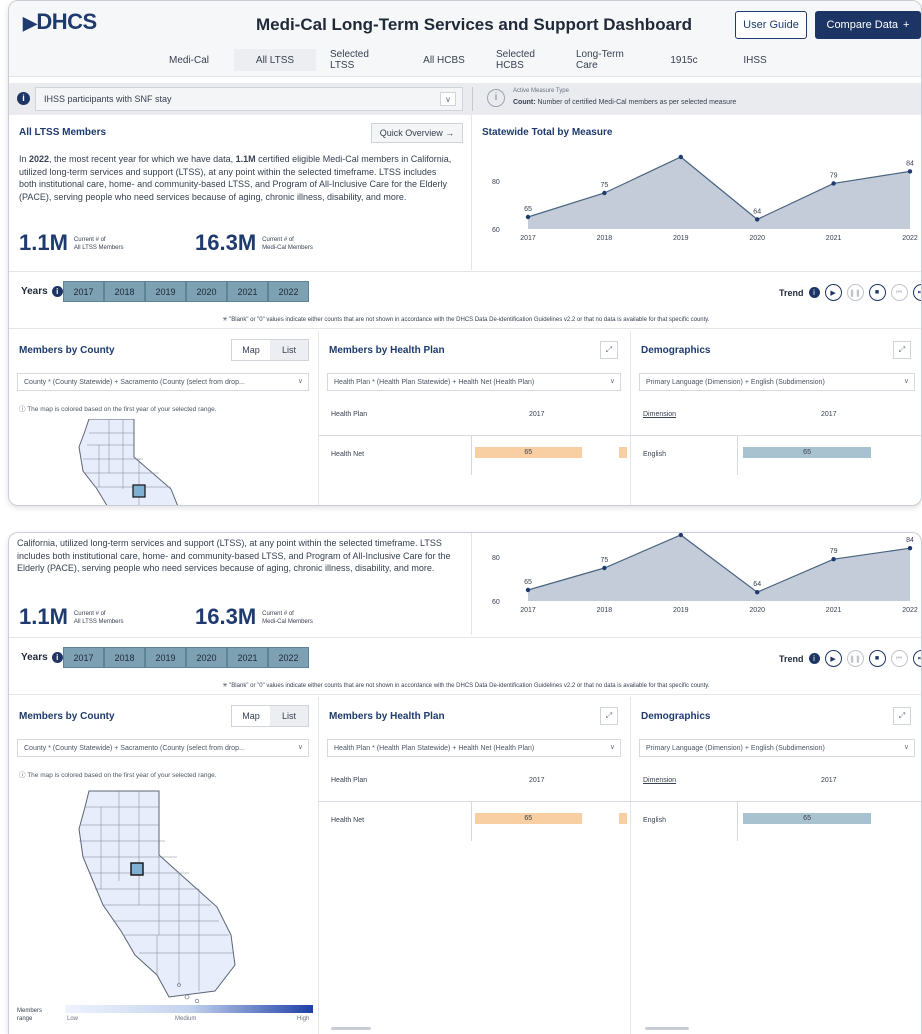  I want to click on tab-long-term-care: Long-Term Care, so click(603, 60).